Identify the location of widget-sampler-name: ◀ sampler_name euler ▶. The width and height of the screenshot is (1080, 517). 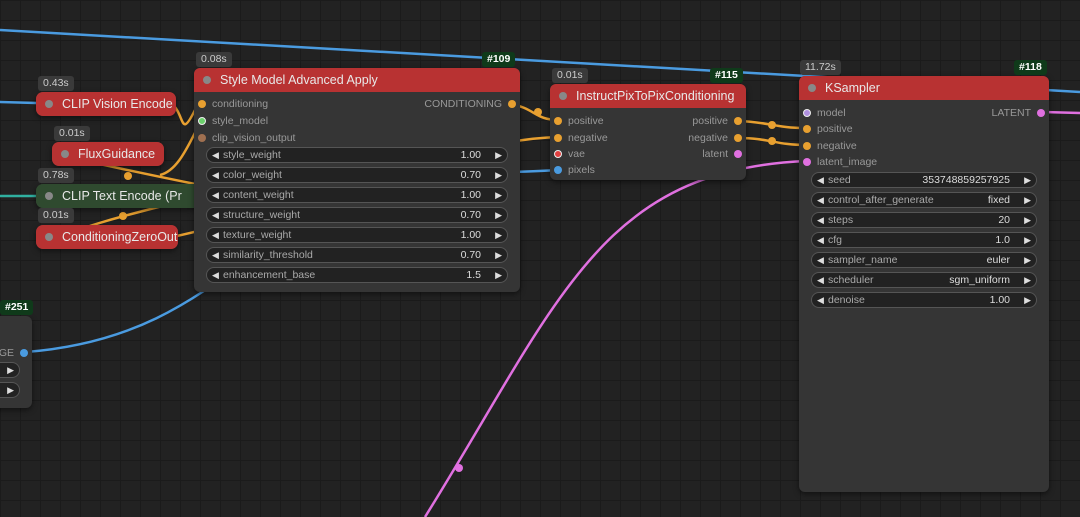
(924, 260).